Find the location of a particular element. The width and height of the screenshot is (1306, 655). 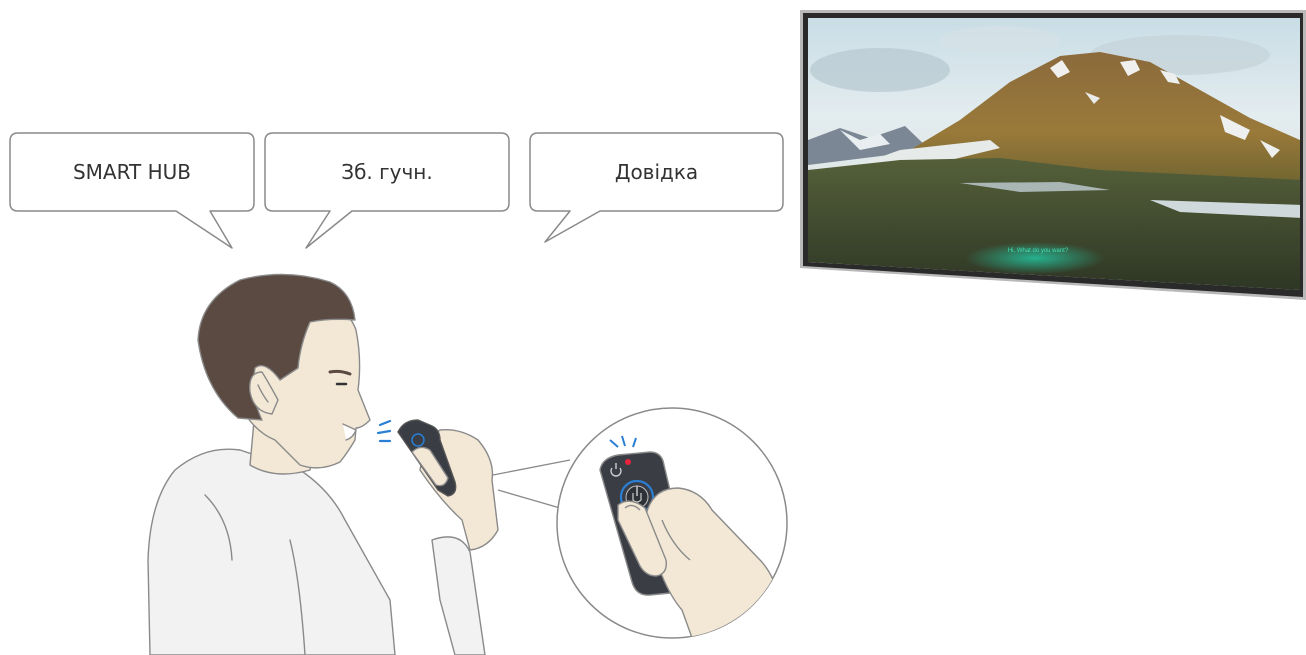

shirt is located at coordinates (271, 551).